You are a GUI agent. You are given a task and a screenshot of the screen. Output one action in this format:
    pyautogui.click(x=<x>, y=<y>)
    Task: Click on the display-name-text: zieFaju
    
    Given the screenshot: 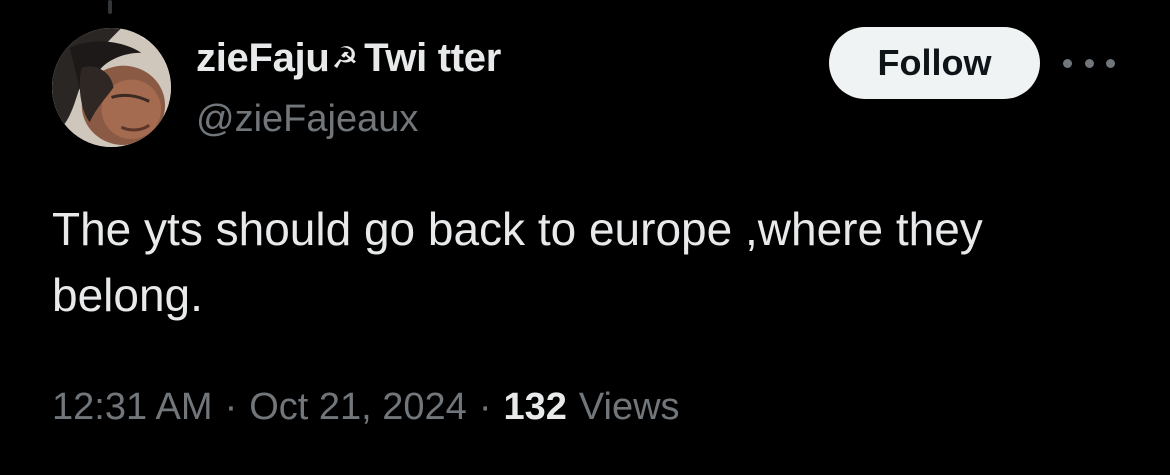 What is the action you would take?
    pyautogui.click(x=263, y=58)
    